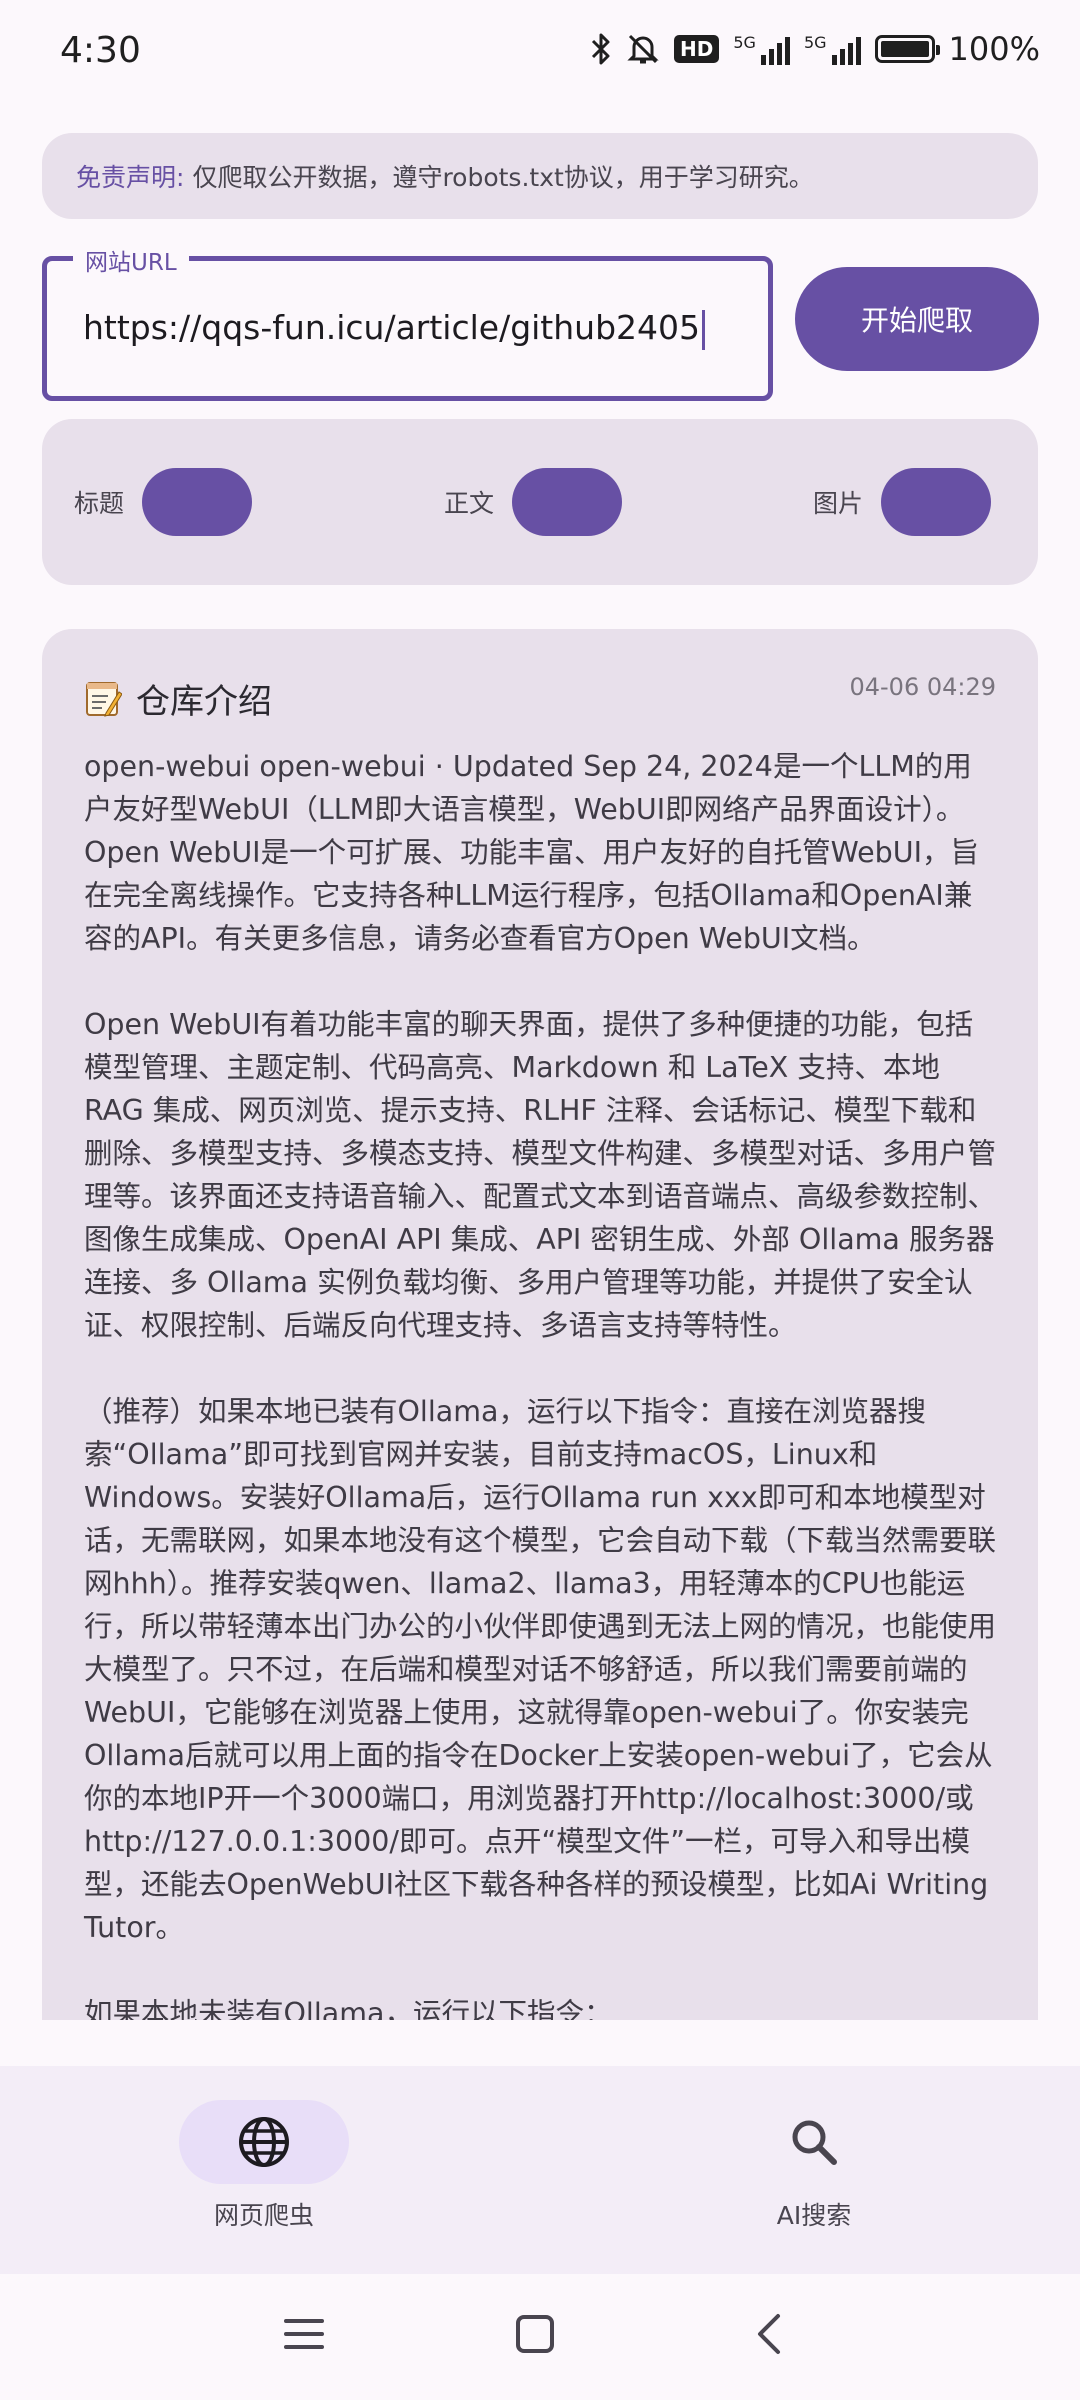 Image resolution: width=1080 pixels, height=2400 pixels. Describe the element at coordinates (348, 2008) in the screenshot. I see `result-paragraph: 如果本地未装有Ollama，运行以下指令：` at that location.